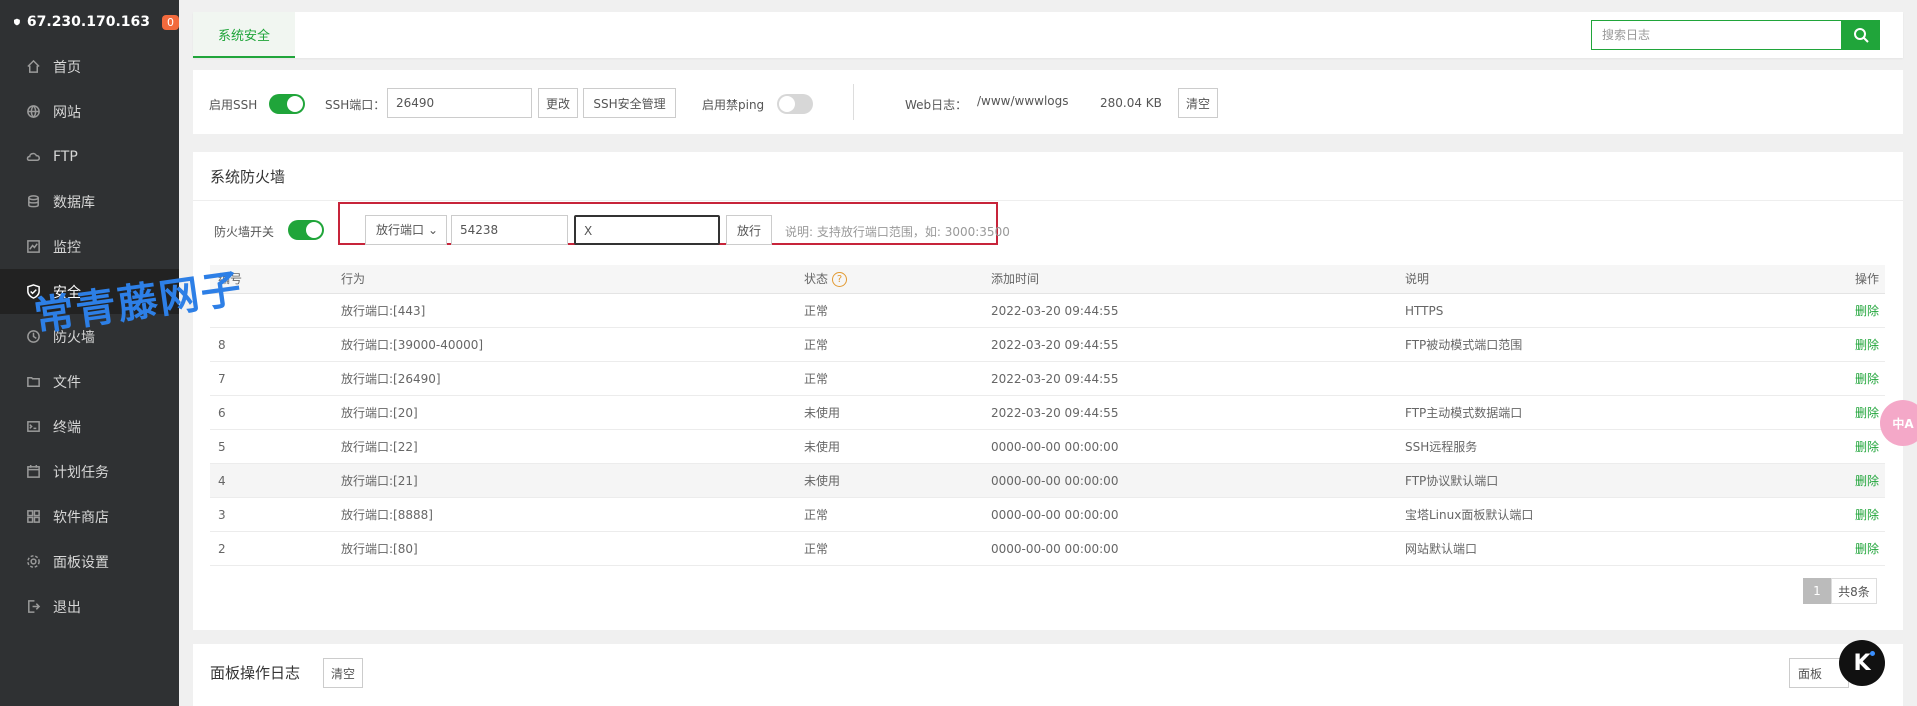 The height and width of the screenshot is (706, 1917). I want to click on sidebar-item-files: 文件, so click(89, 381).